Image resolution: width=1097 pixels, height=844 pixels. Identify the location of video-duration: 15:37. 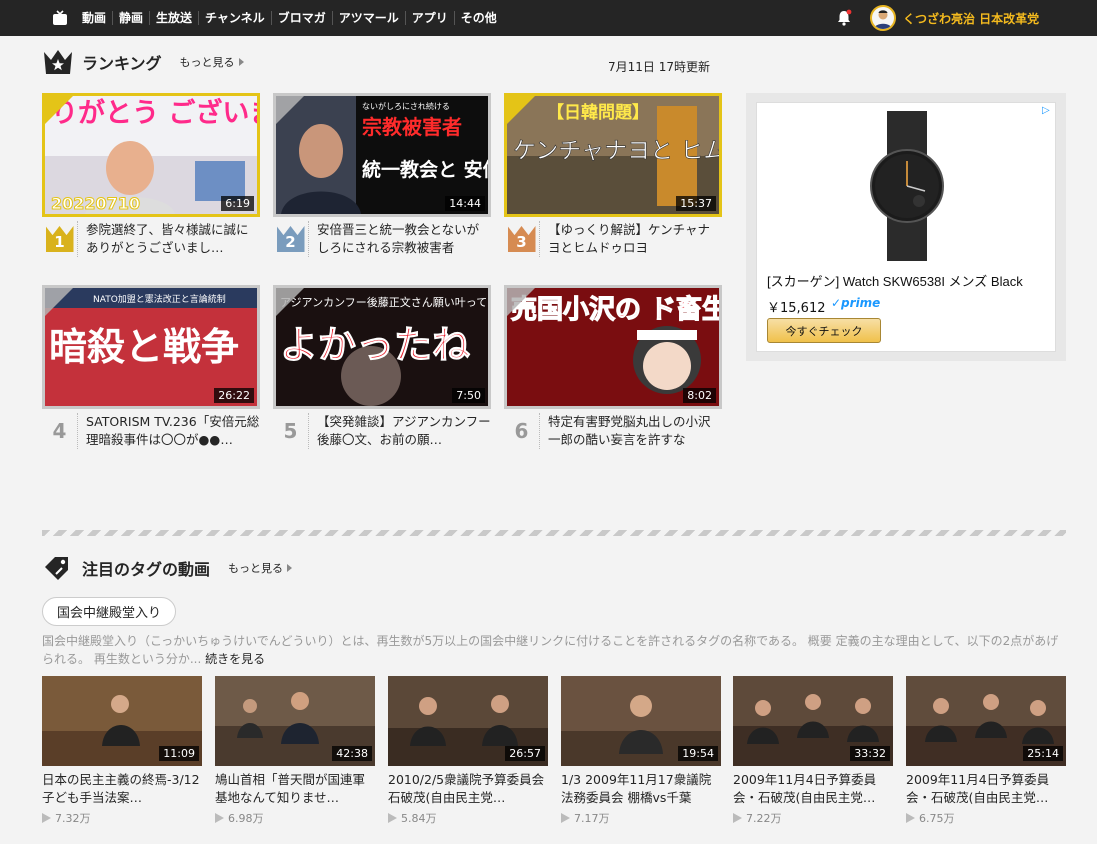
(696, 203).